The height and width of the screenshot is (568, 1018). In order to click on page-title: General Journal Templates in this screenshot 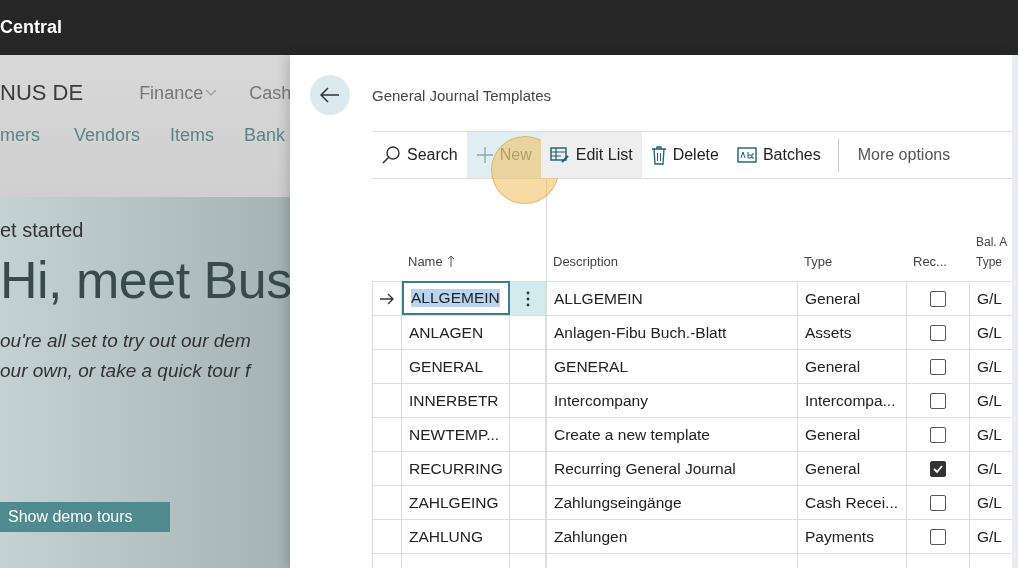, I will do `click(461, 95)`.